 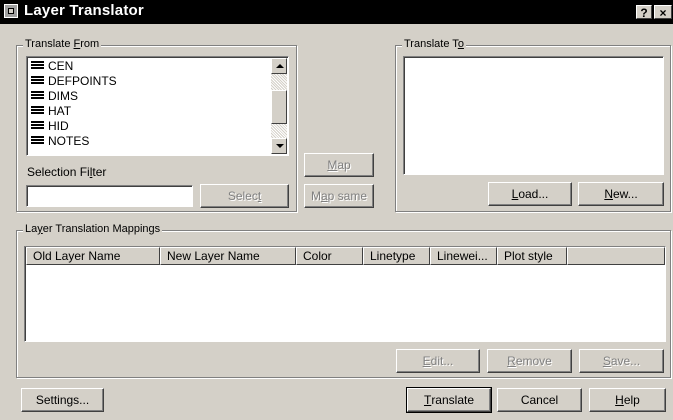 I want to click on layer-translation-mappings-label: Layer Translation Mappings, so click(x=93, y=229).